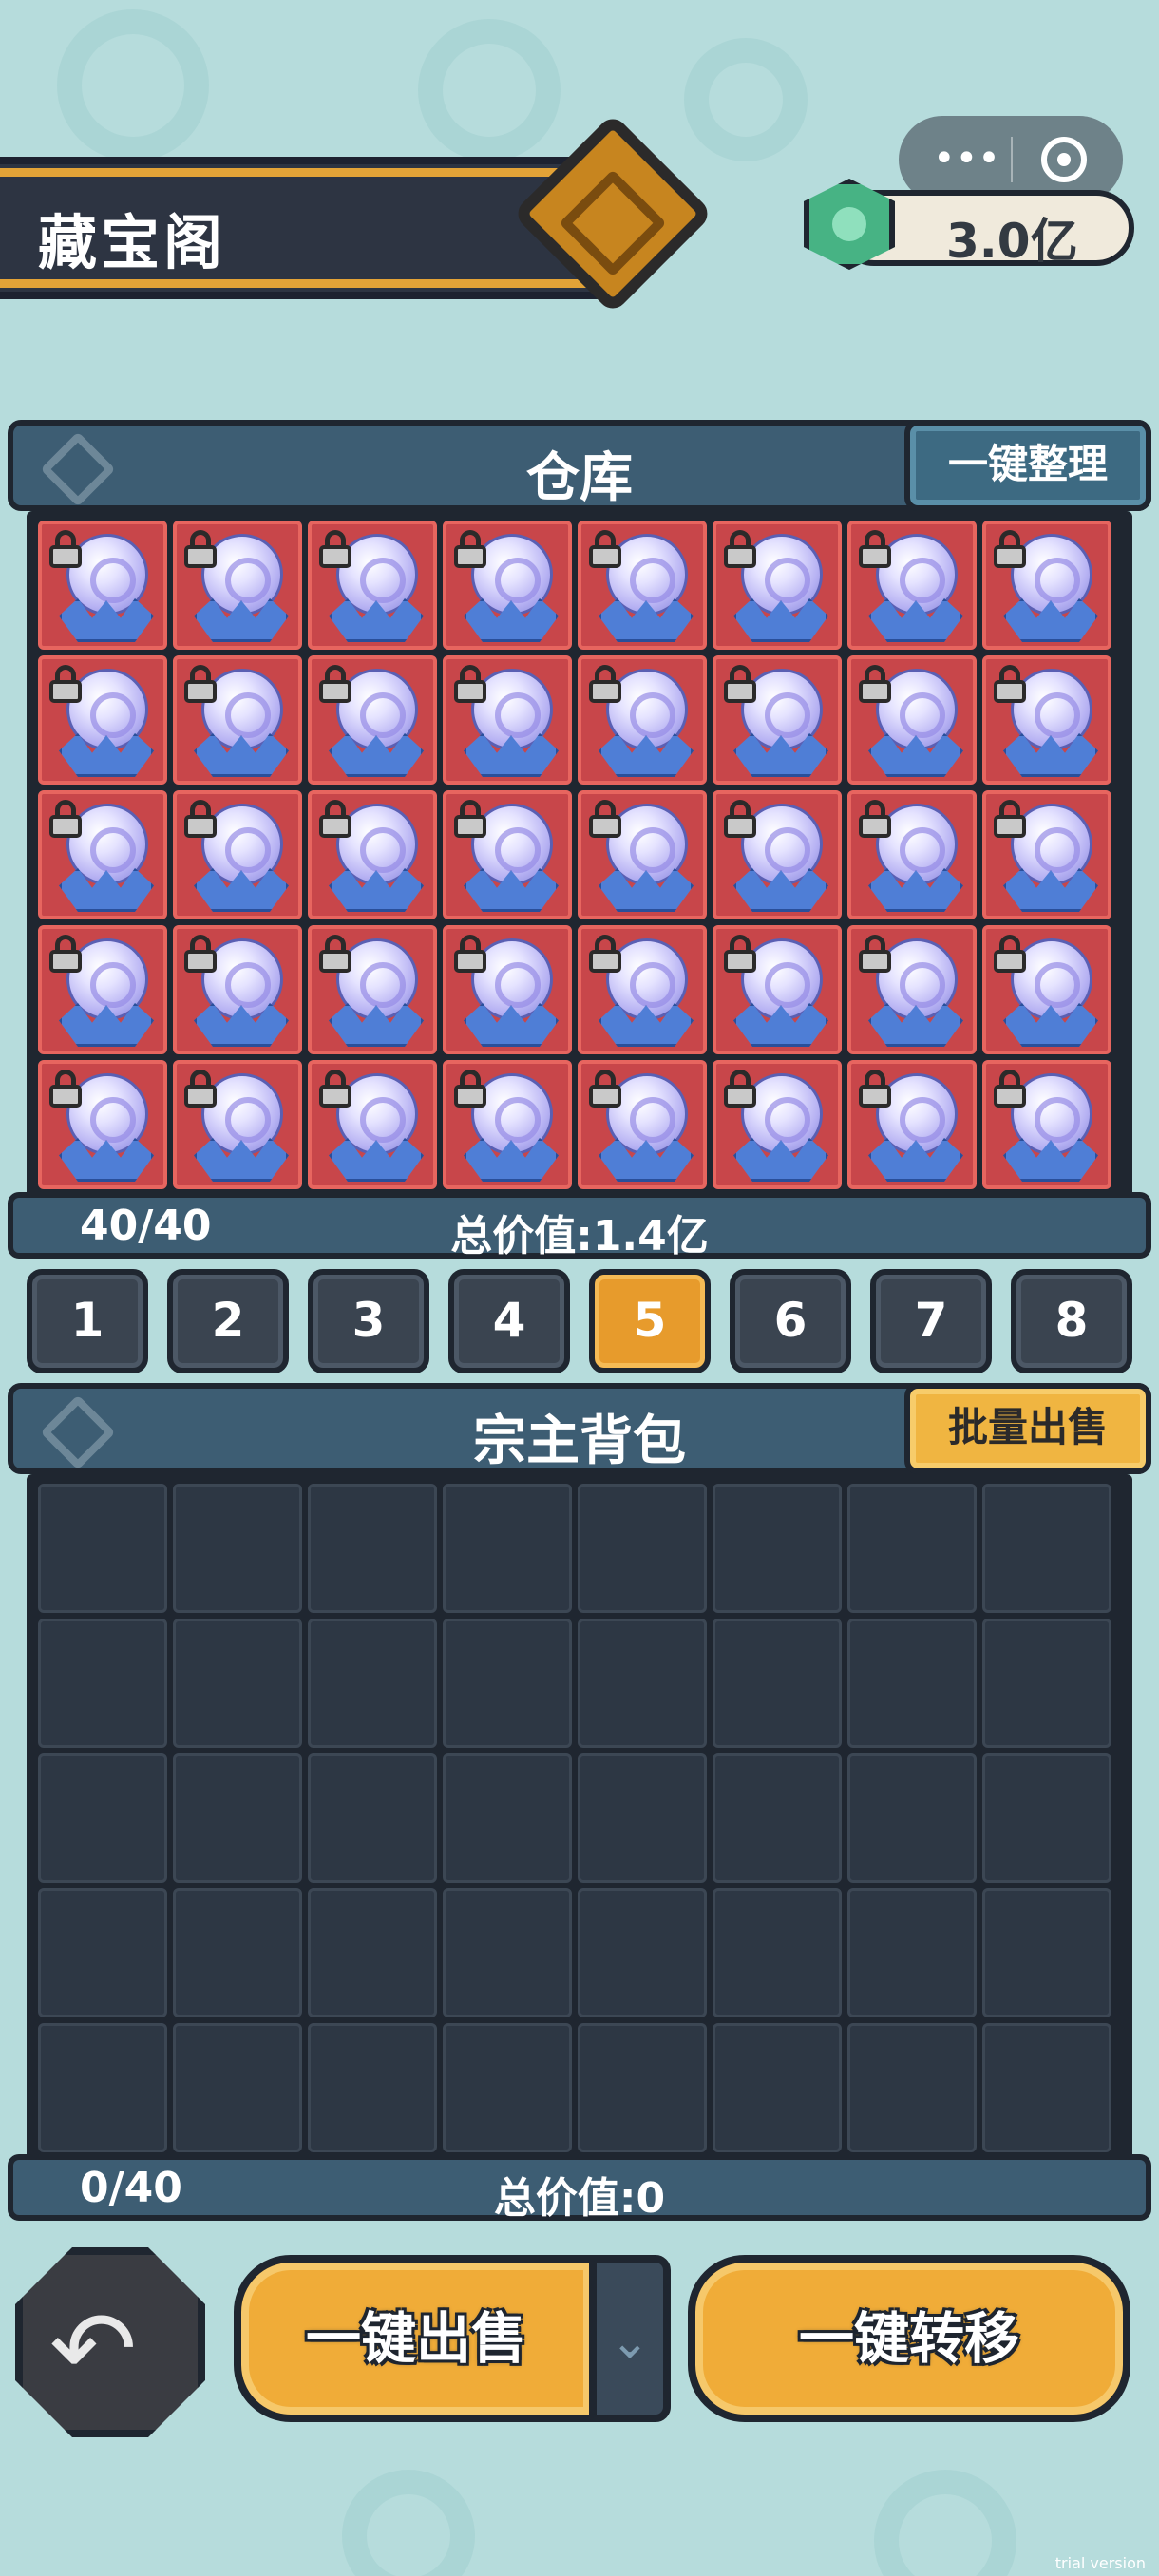 This screenshot has height=2576, width=1159. Describe the element at coordinates (1064, 159) in the screenshot. I see `target-icon` at that location.